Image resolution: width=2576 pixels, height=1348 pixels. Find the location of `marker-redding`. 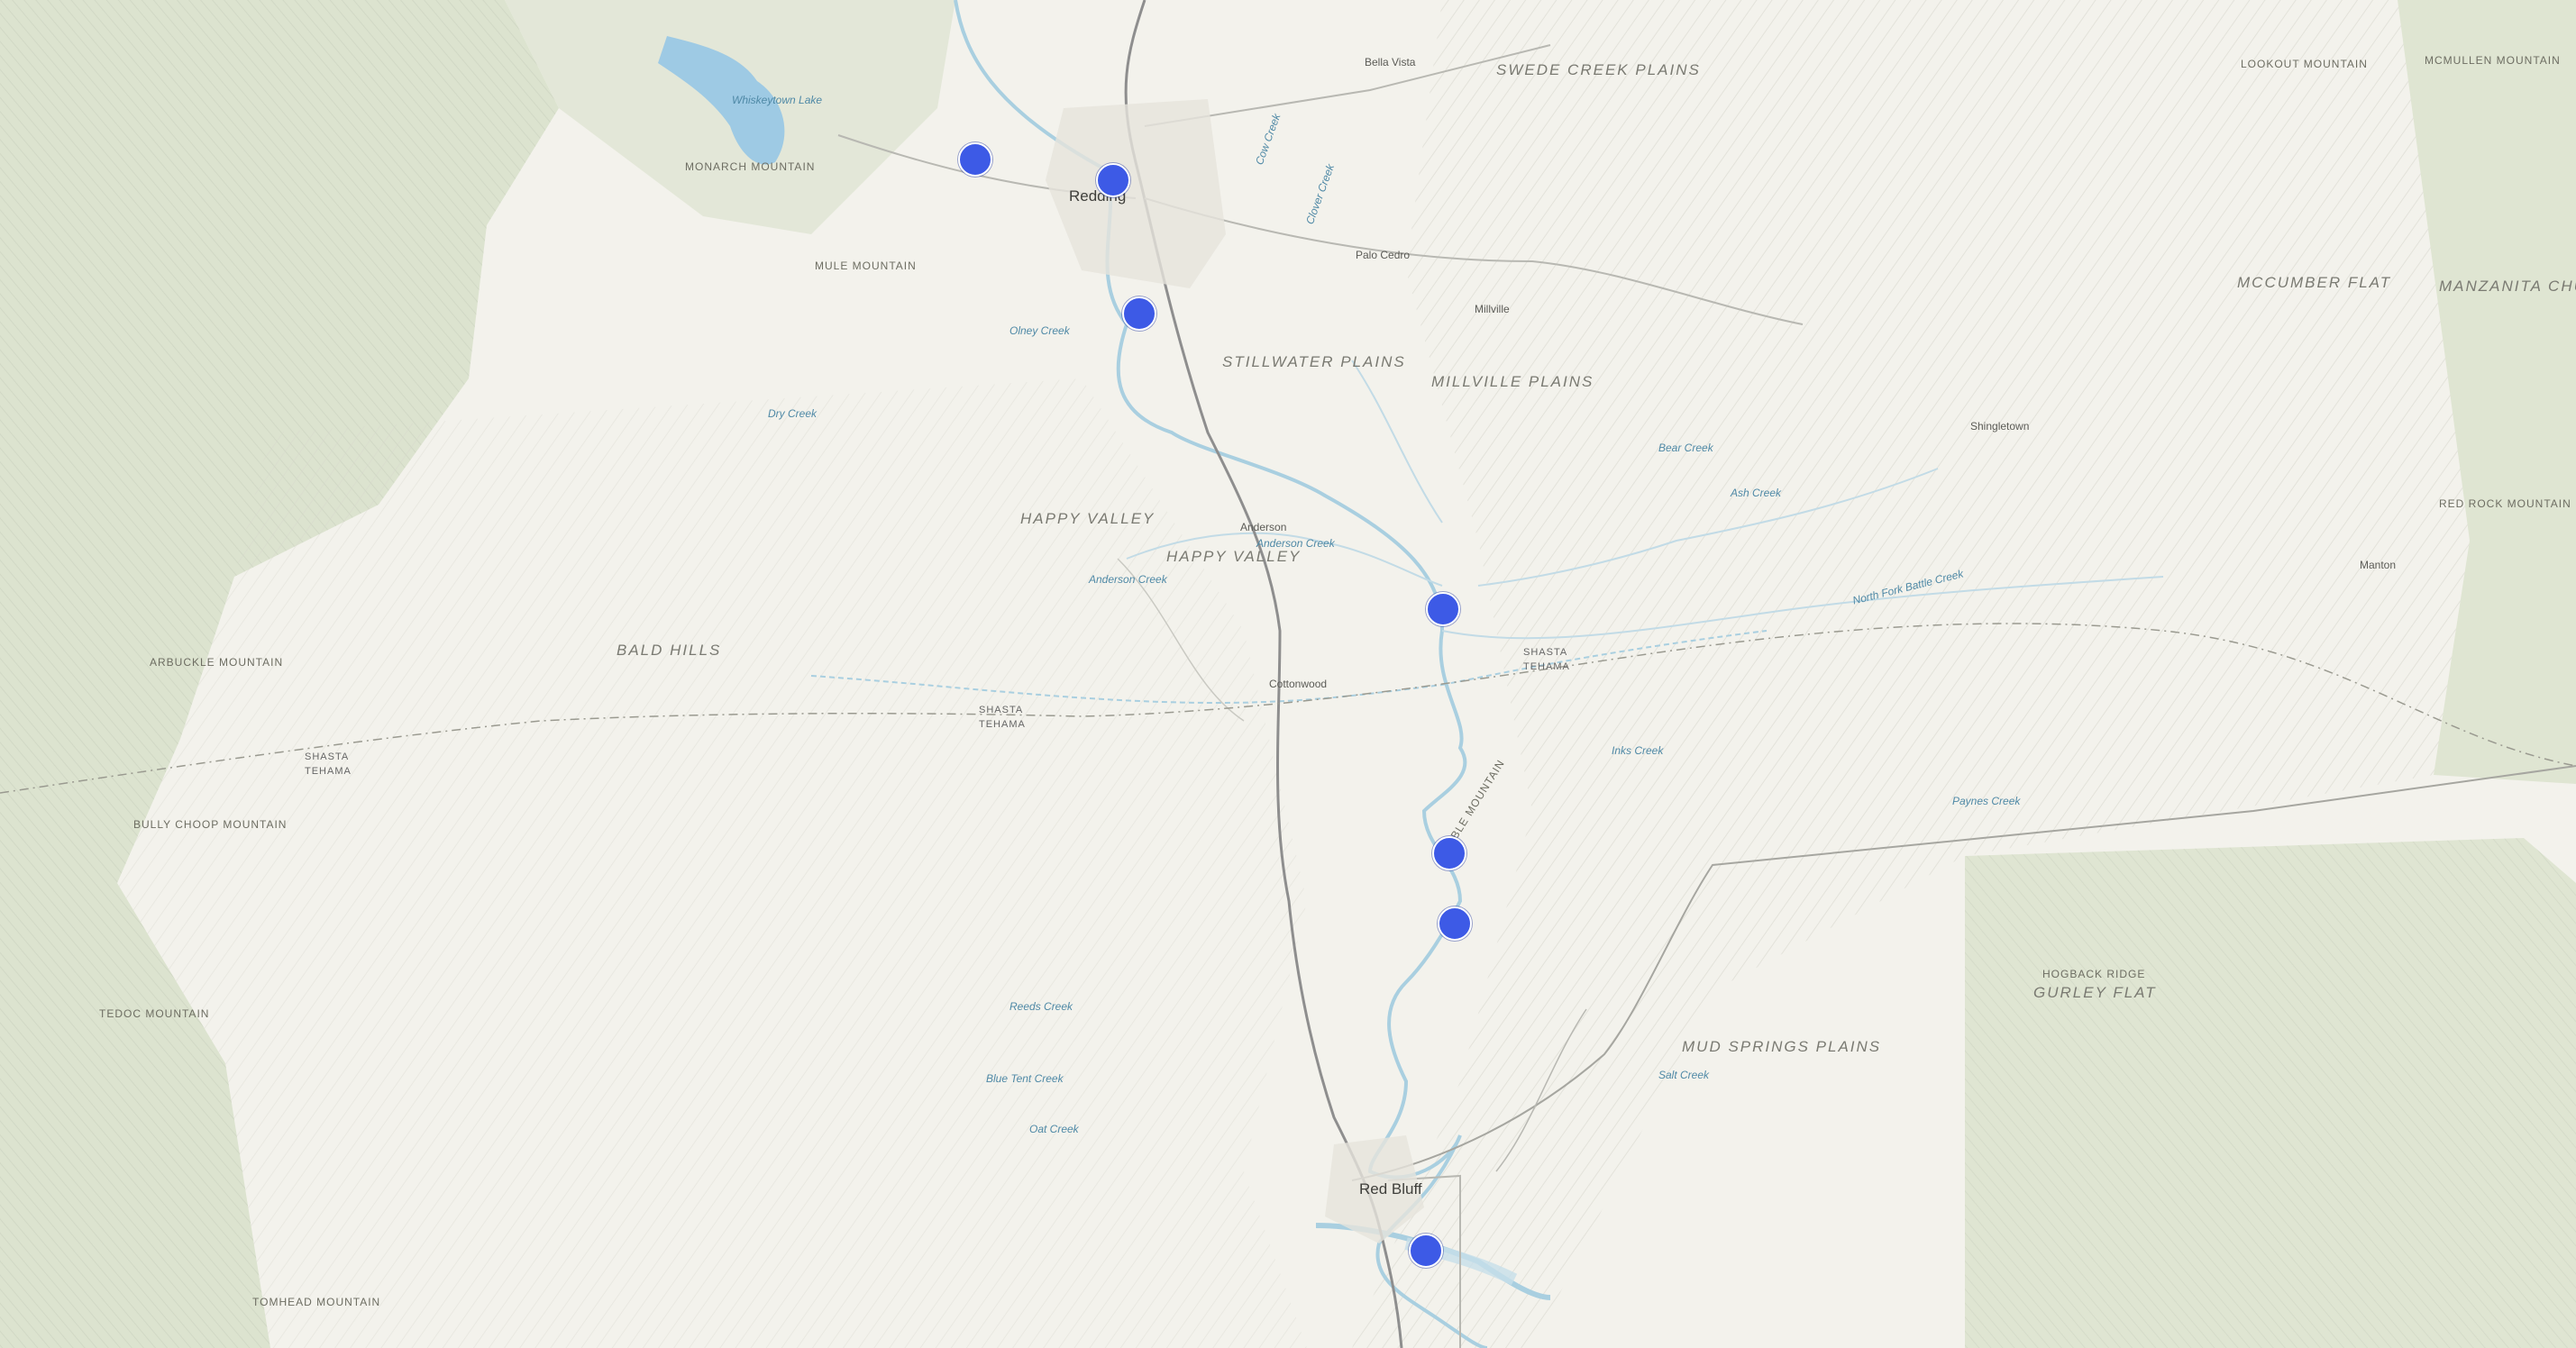

marker-redding is located at coordinates (1113, 180).